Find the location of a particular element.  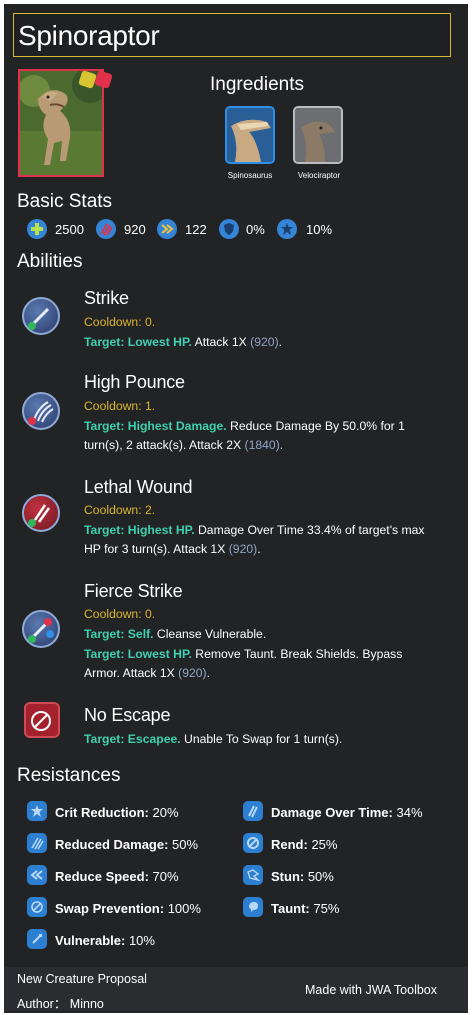

health-icon is located at coordinates (37, 229).